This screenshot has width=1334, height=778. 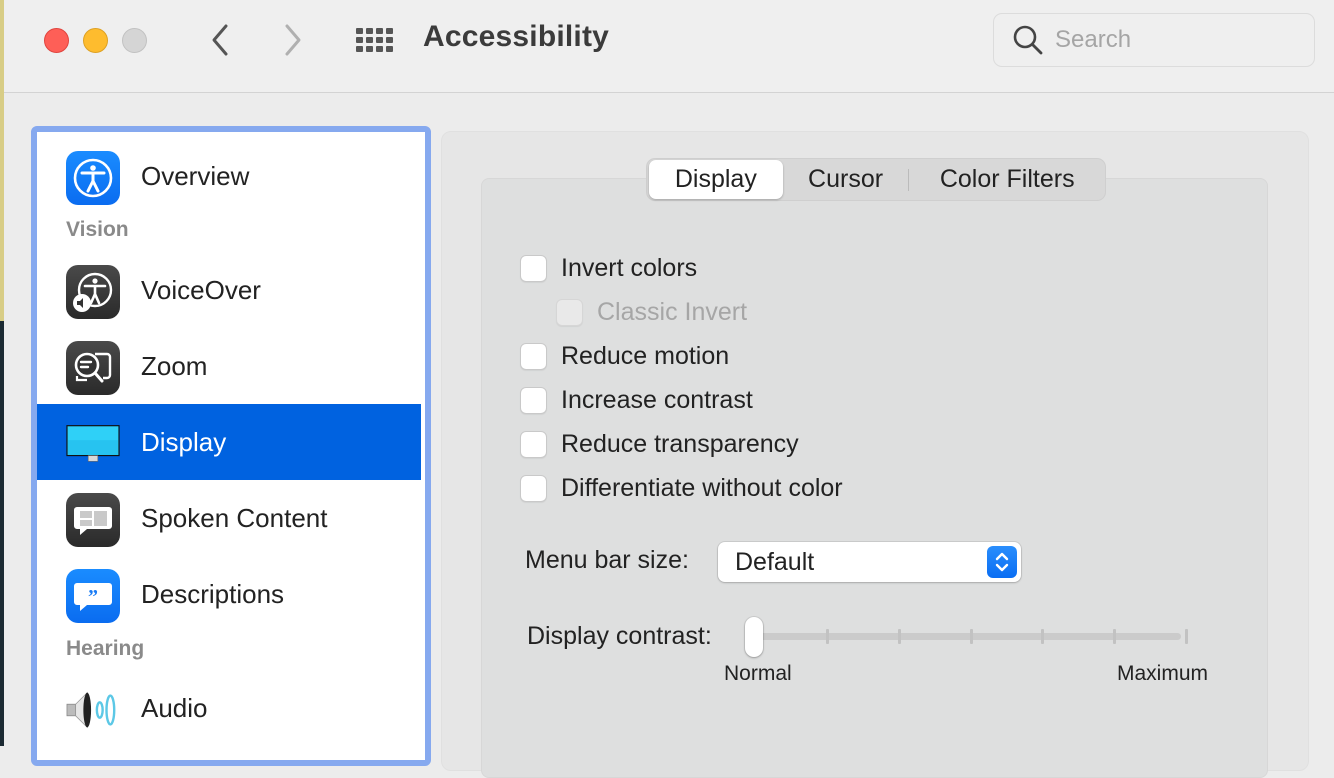 I want to click on up-down-chevron-icon, so click(x=1002, y=562).